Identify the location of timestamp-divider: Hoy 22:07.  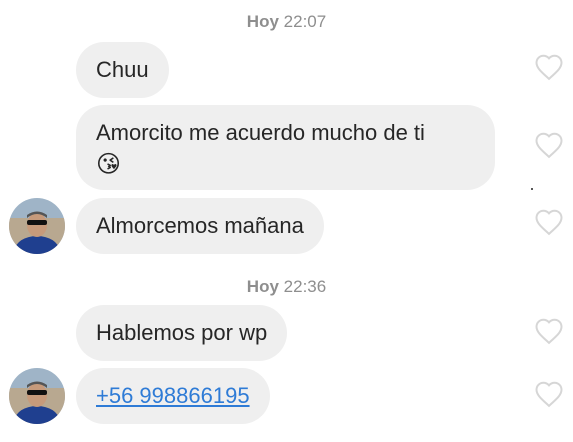
(286, 22).